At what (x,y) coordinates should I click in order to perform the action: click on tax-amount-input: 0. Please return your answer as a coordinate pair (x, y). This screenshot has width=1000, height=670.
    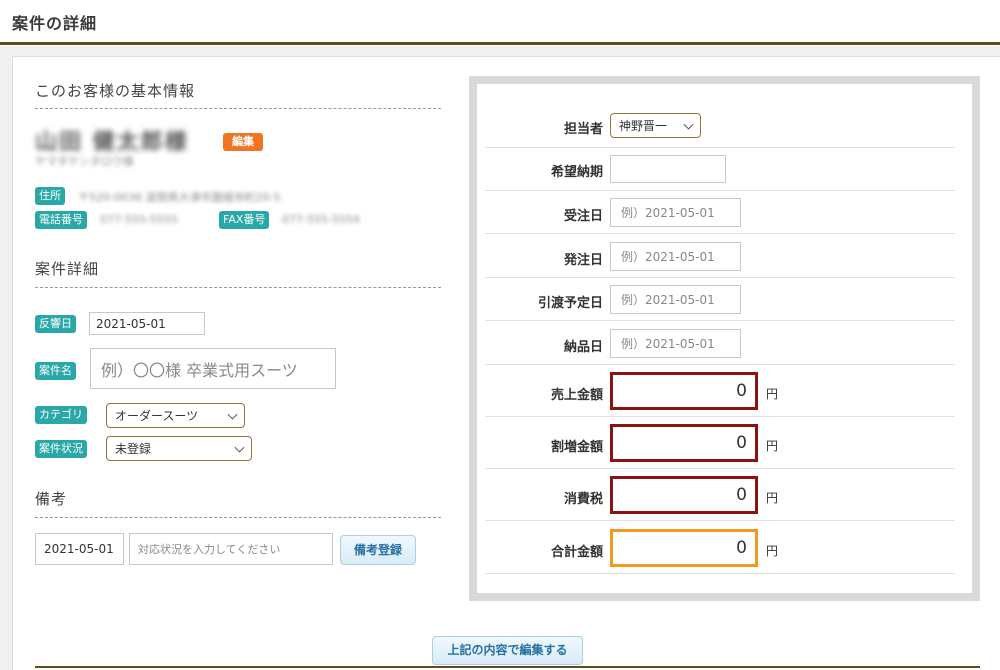
    Looking at the image, I should click on (684, 495).